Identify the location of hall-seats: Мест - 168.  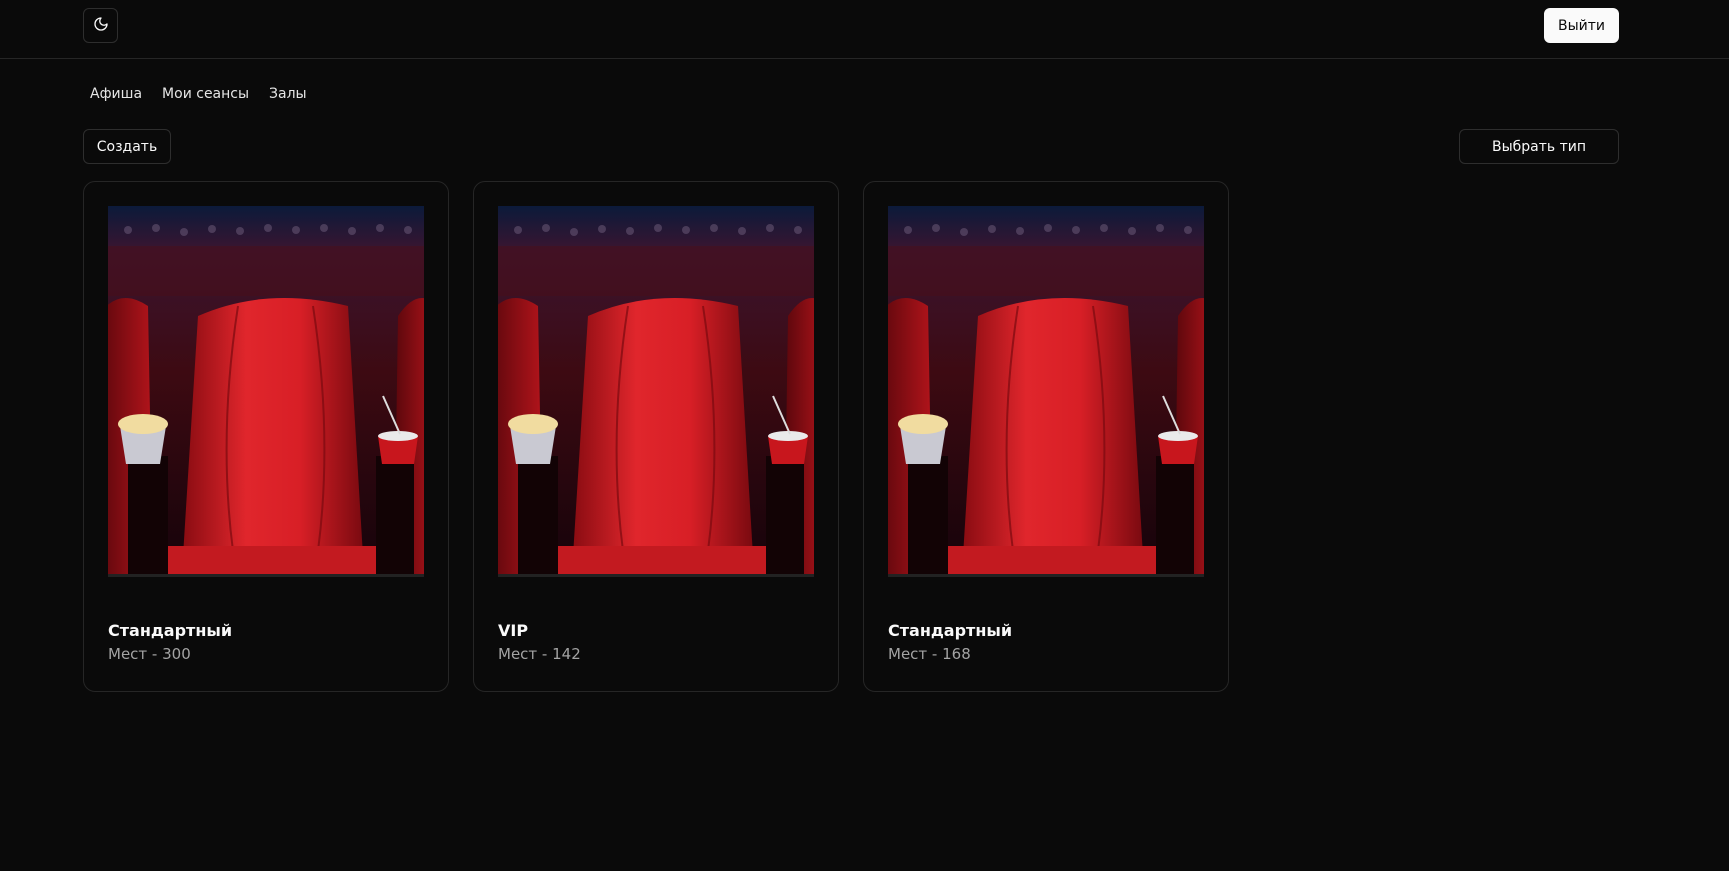
(929, 654).